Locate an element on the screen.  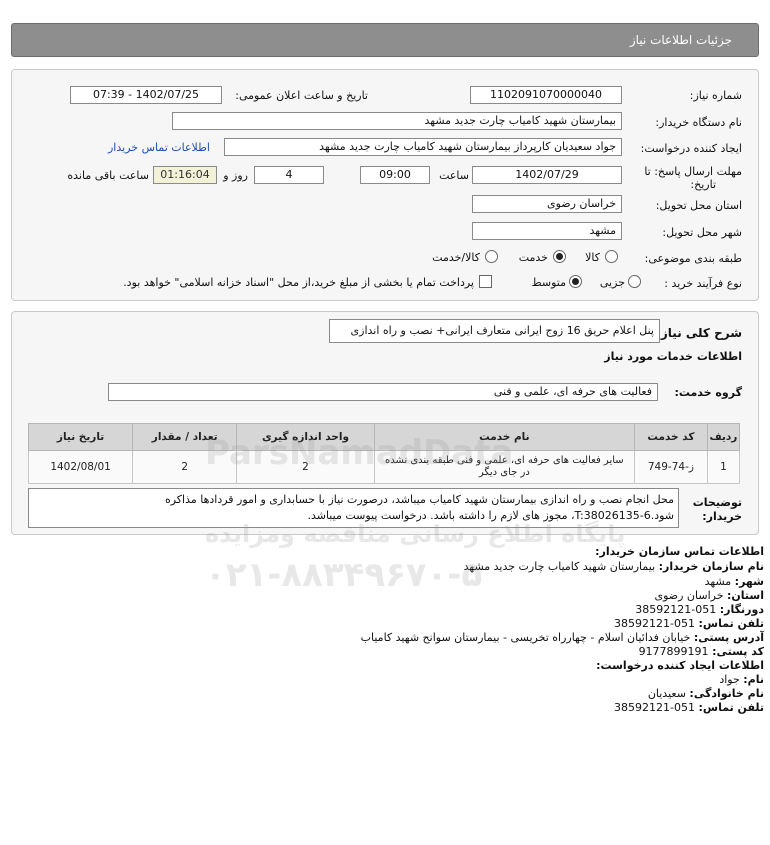
summary-label: شرح کلی نیاز: is located at coordinates (699, 333).